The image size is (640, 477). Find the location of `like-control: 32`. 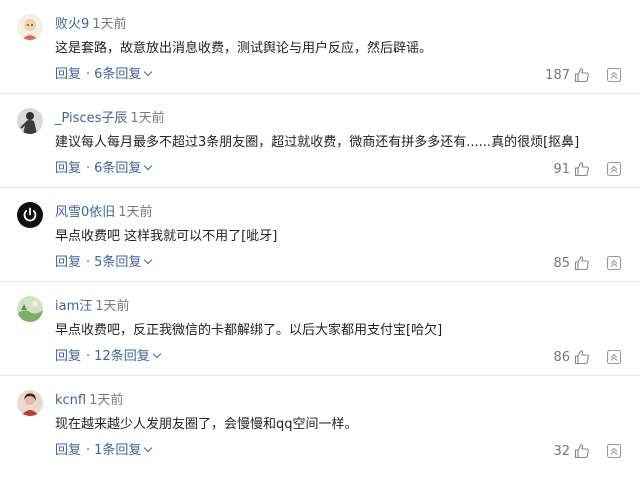

like-control: 32 is located at coordinates (571, 451).